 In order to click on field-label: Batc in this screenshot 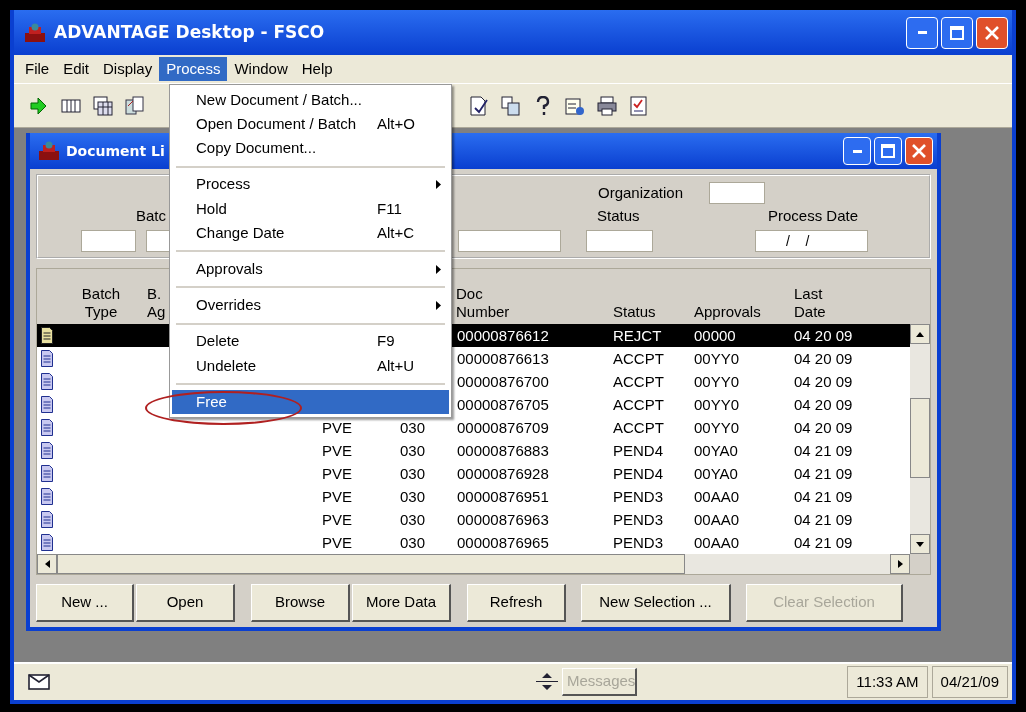, I will do `click(151, 216)`.